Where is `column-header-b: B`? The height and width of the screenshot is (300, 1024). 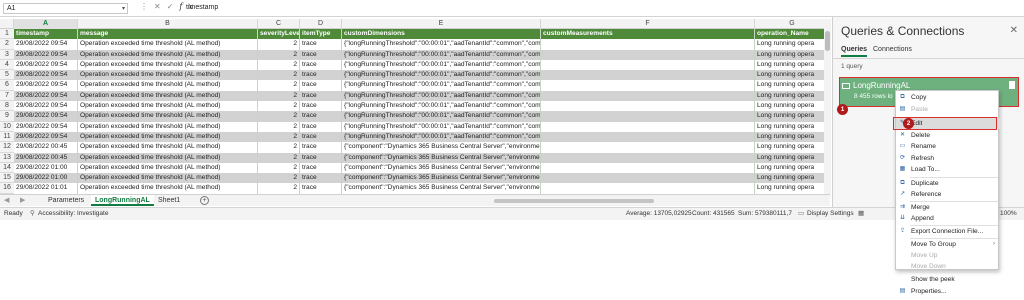 column-header-b: B is located at coordinates (168, 24).